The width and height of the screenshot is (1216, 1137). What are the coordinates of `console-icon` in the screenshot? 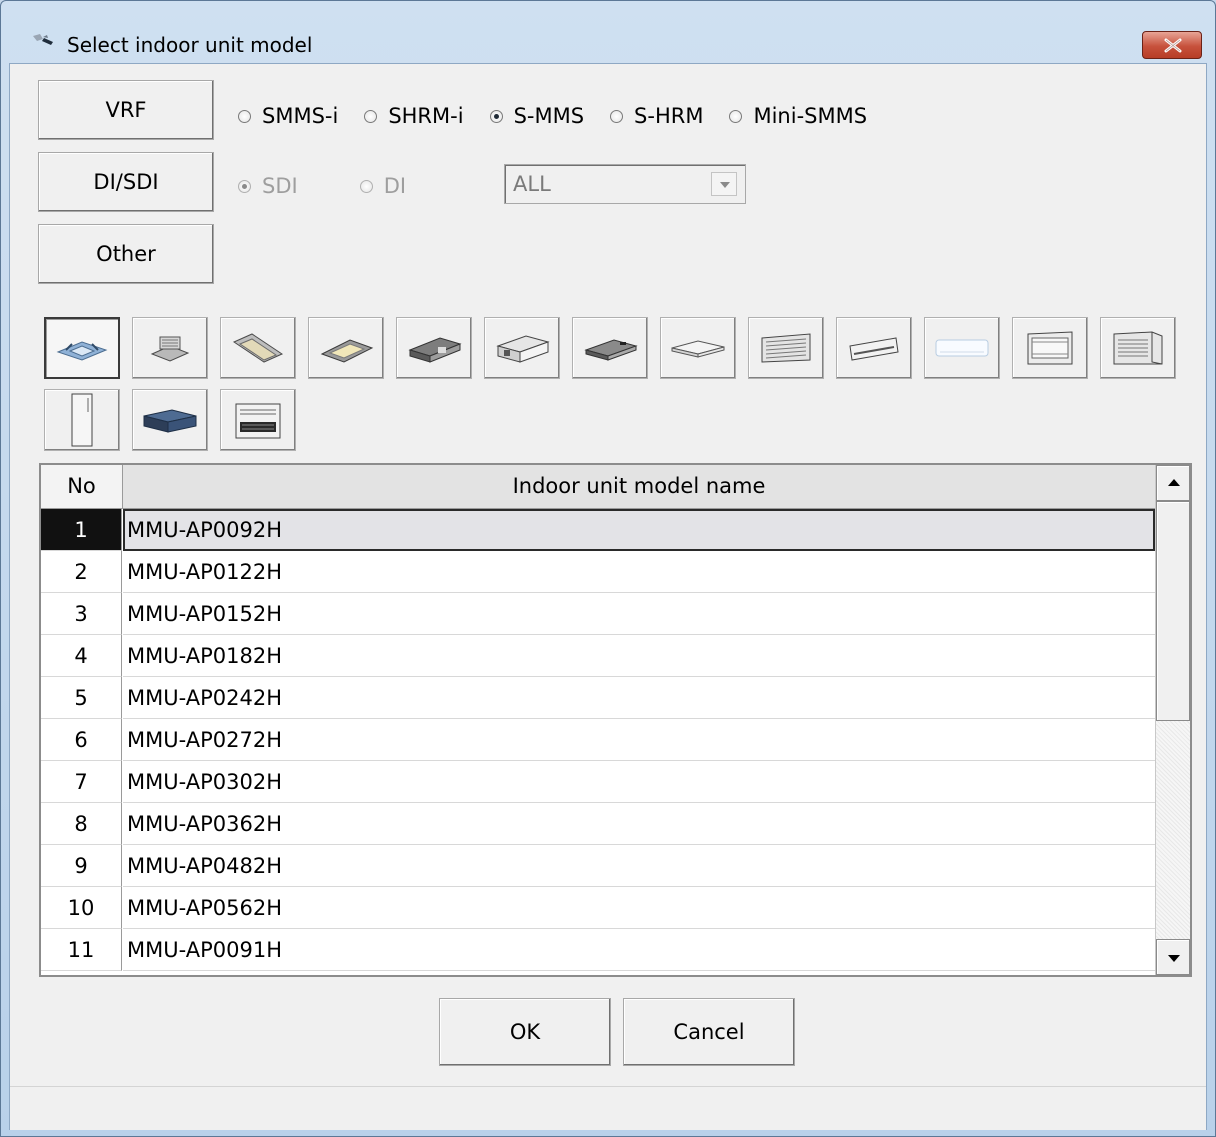 It's located at (258, 421).